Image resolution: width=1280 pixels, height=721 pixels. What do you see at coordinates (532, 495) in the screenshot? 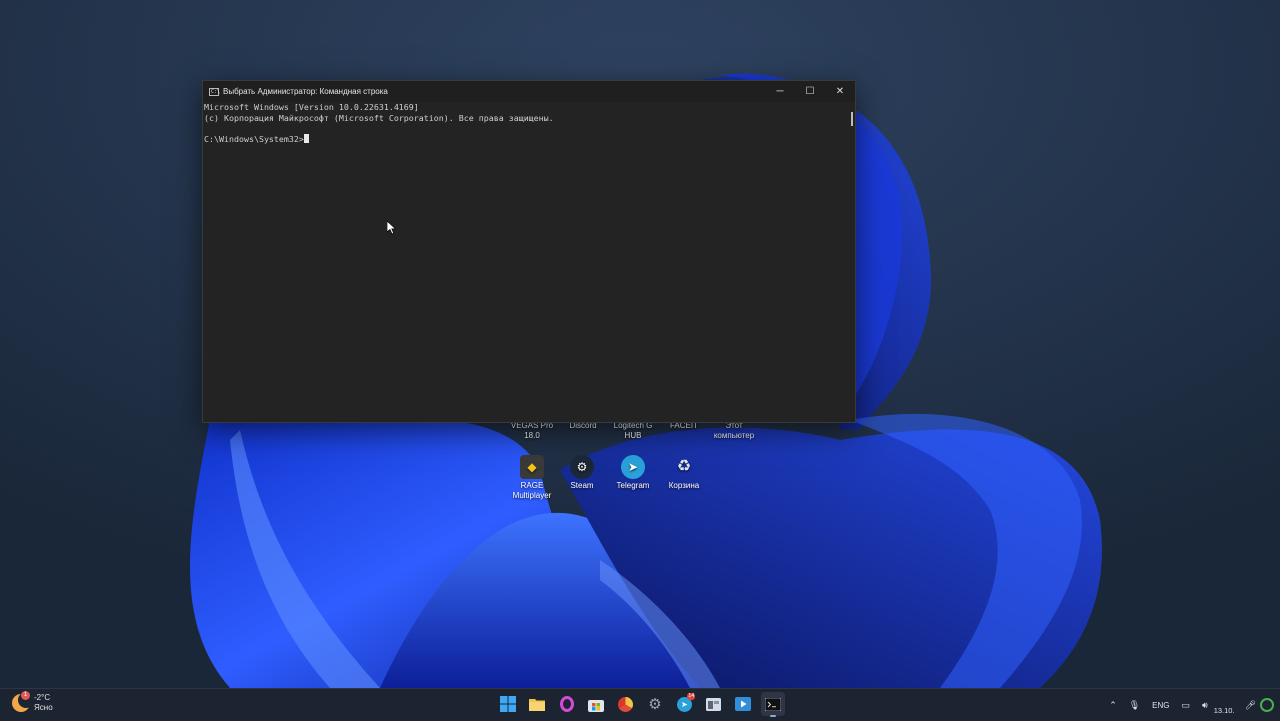
I see `desktop-icon-label: Multiplayer` at bounding box center [532, 495].